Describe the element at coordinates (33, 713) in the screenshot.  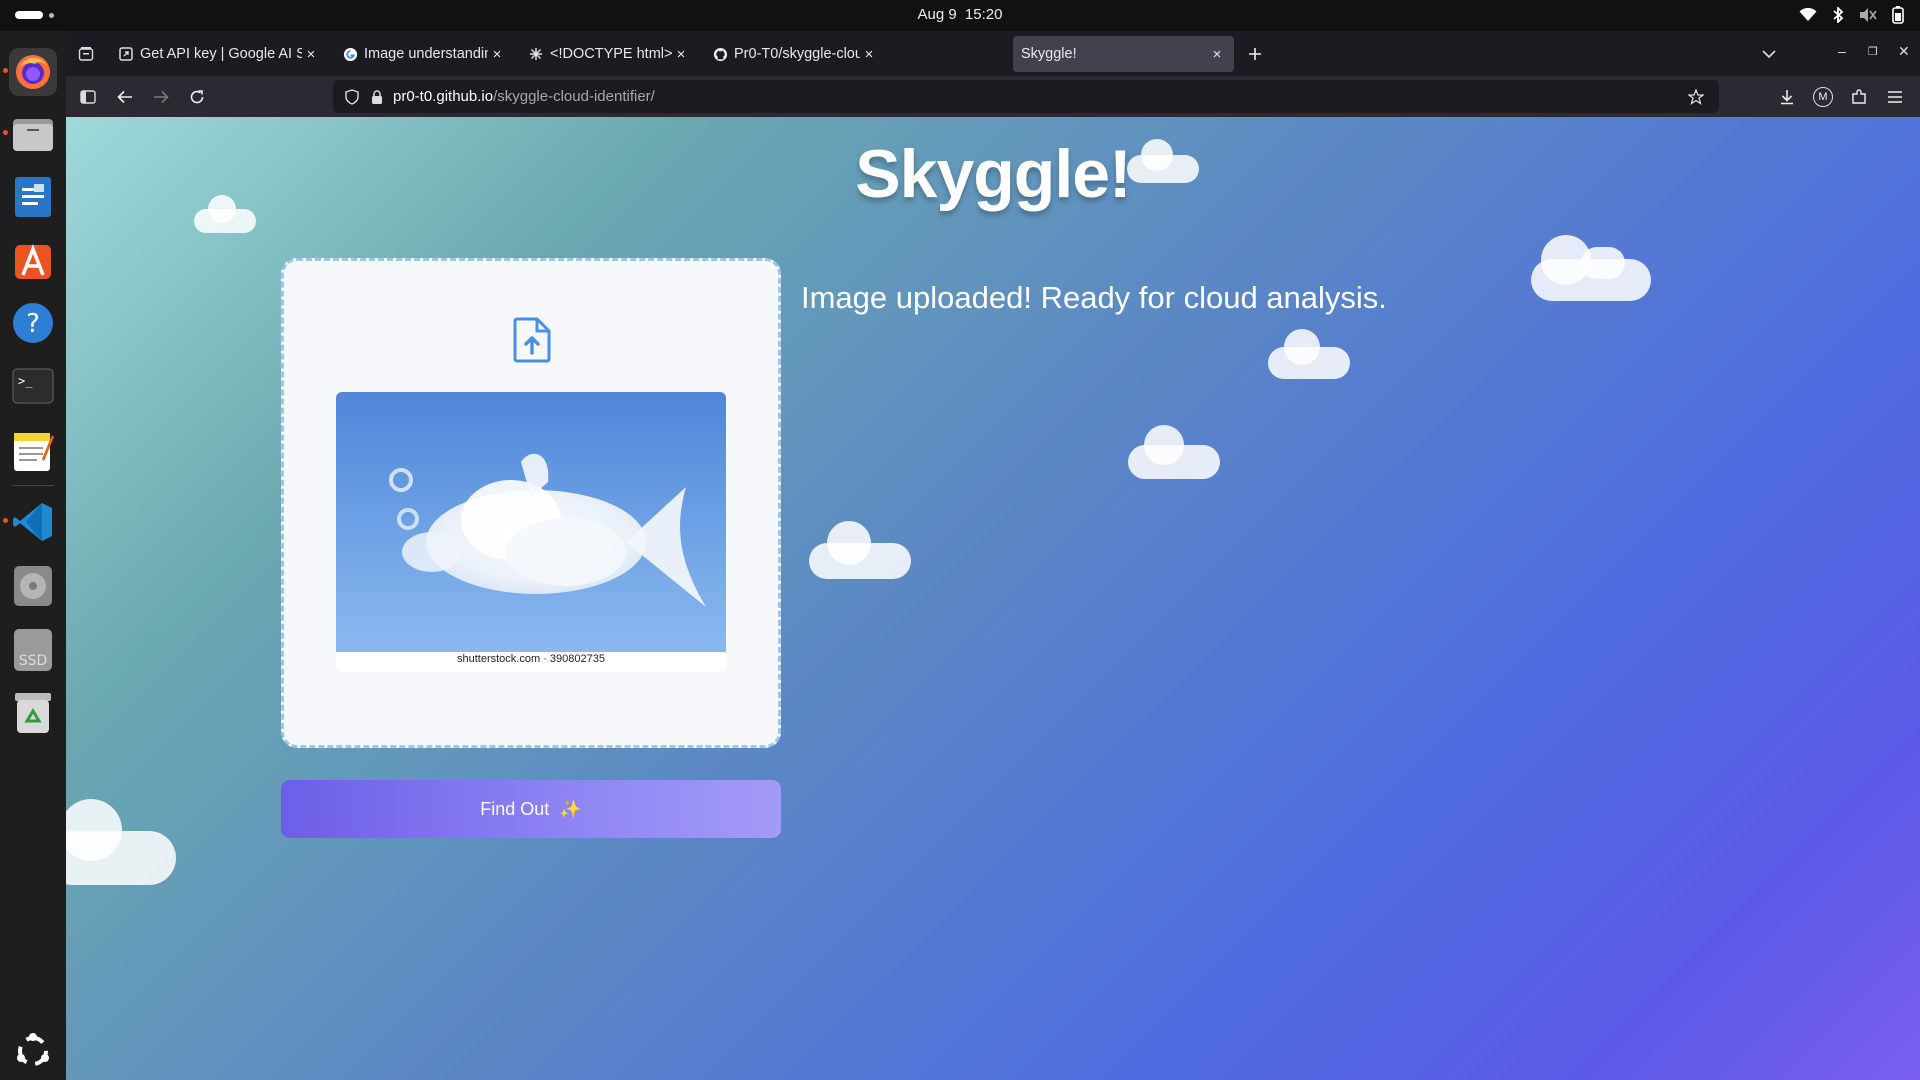
I see `trash-icon` at that location.